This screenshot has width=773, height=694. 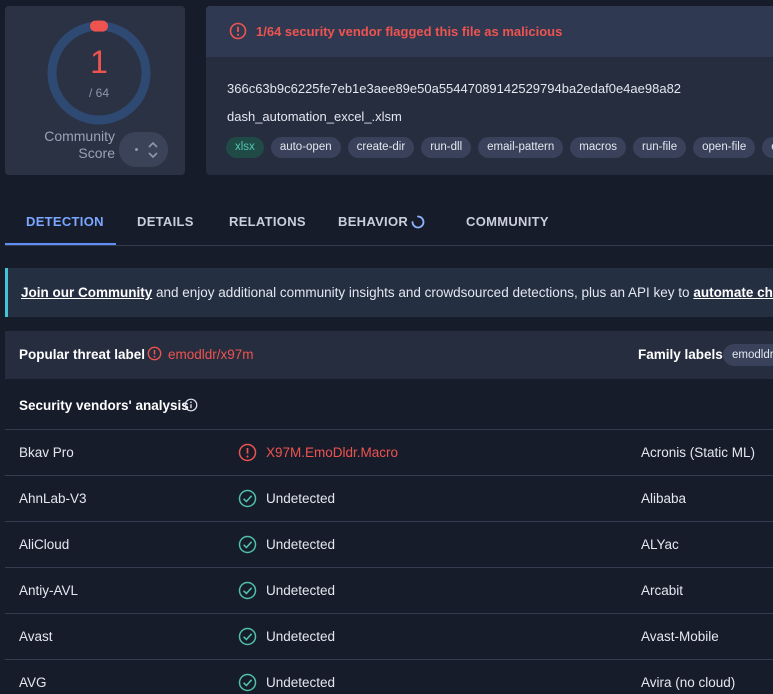 What do you see at coordinates (680, 354) in the screenshot?
I see `family-labels-title: Family labels` at bounding box center [680, 354].